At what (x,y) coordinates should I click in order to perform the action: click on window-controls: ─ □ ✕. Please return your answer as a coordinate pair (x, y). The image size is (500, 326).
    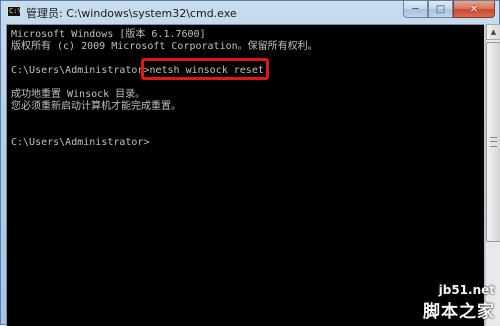
    Looking at the image, I should click on (449, 10).